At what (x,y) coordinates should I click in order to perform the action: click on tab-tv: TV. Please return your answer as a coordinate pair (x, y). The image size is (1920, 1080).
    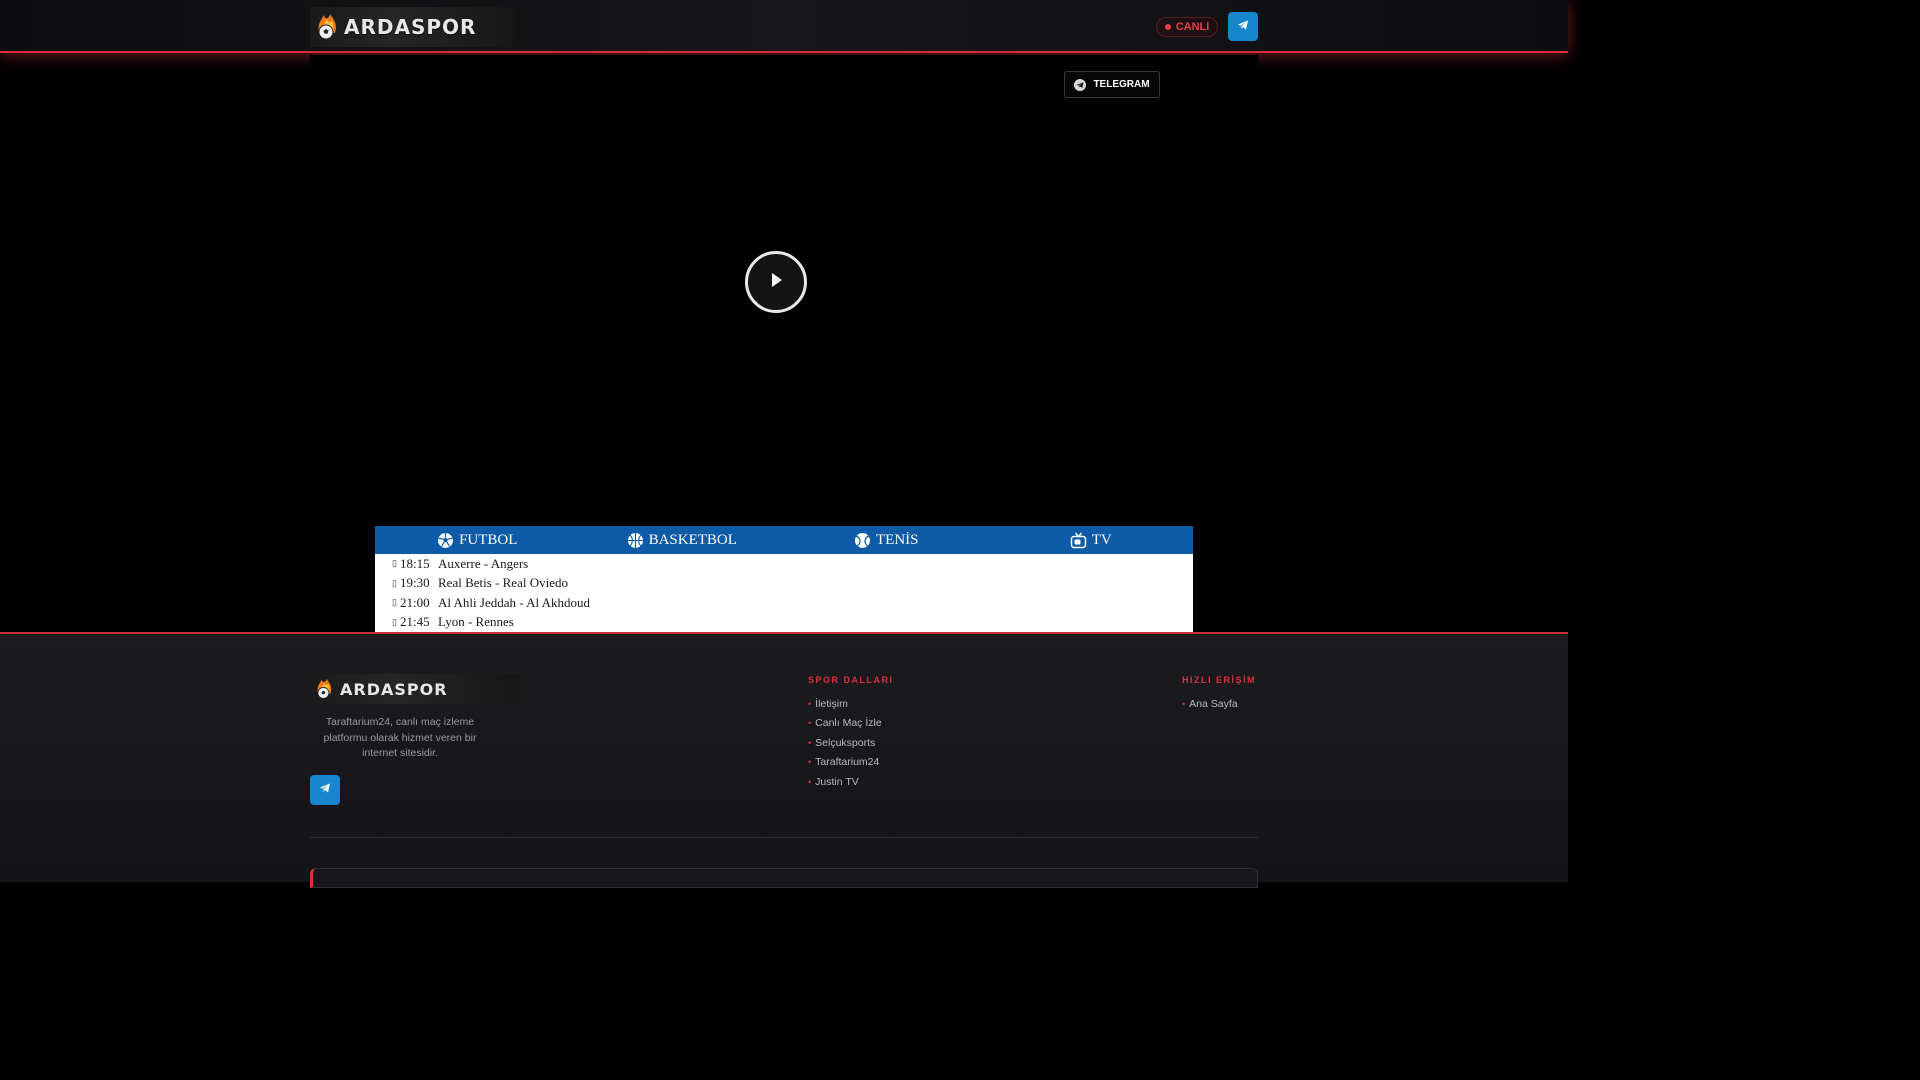
    Looking at the image, I should click on (1091, 540).